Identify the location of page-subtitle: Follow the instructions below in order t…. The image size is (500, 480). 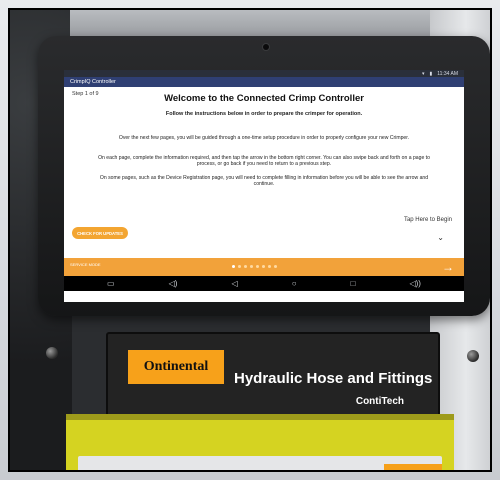
(264, 114).